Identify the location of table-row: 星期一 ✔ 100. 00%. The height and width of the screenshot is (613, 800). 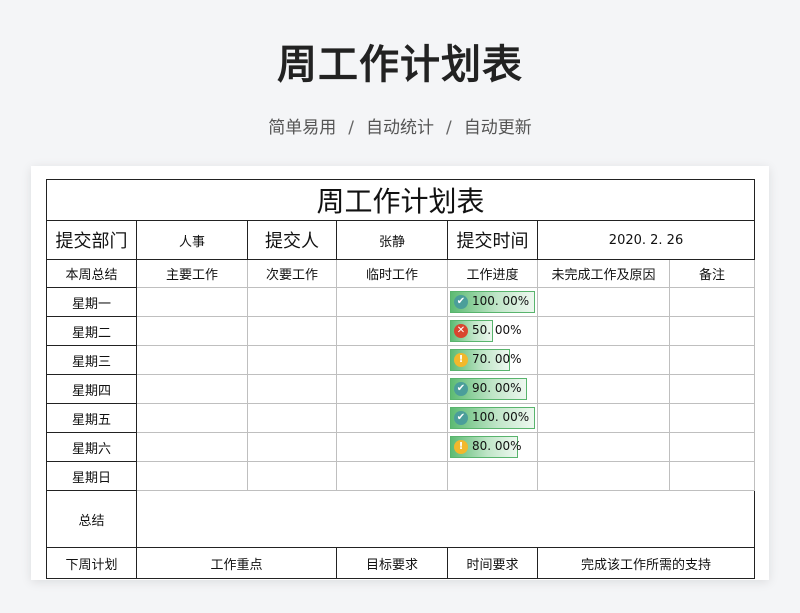
(401, 302).